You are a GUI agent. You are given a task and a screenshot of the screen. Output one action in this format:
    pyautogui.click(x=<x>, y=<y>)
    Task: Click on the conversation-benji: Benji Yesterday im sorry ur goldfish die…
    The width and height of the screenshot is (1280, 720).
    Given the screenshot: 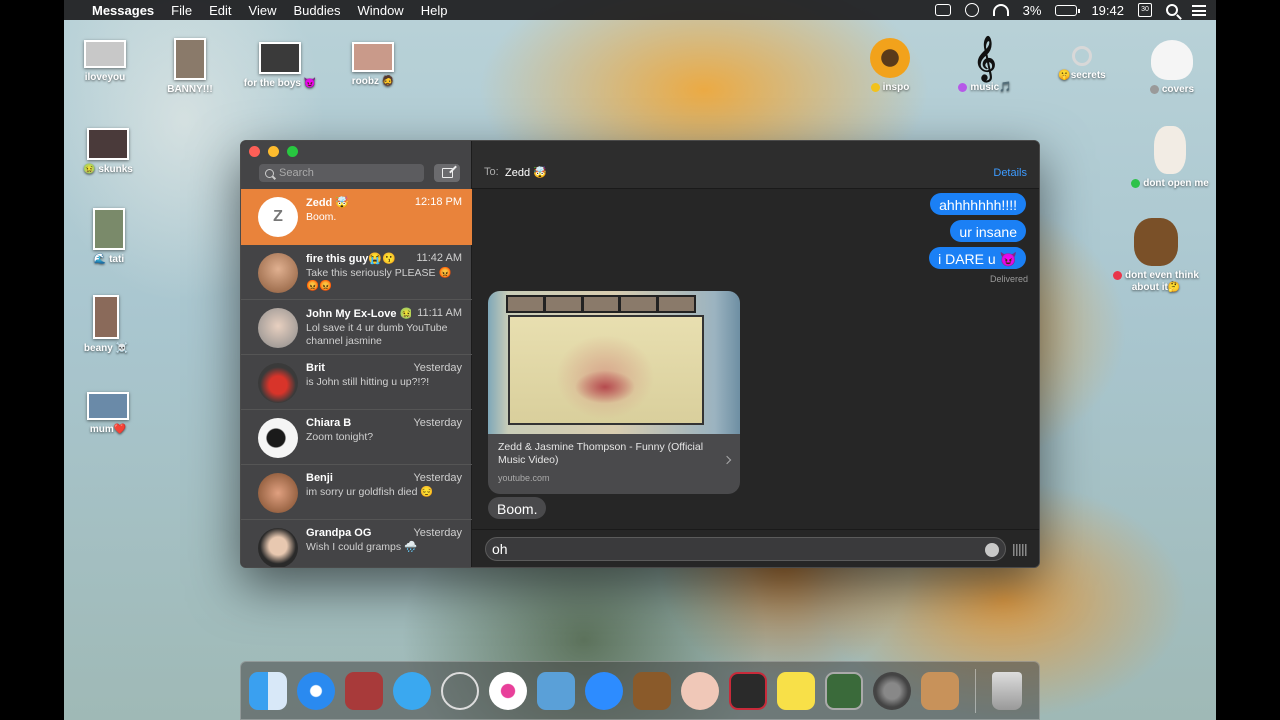 What is the action you would take?
    pyautogui.click(x=356, y=492)
    